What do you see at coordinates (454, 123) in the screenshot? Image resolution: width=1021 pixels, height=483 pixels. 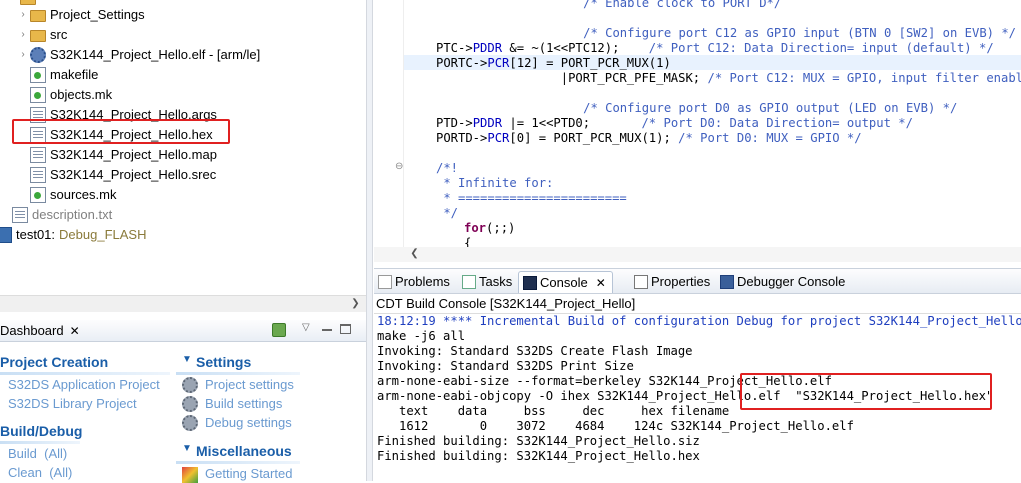 I see `code-text: PTD->` at bounding box center [454, 123].